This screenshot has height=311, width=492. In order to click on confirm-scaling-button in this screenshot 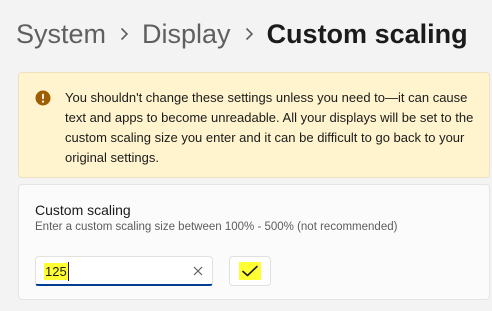, I will do `click(250, 271)`.